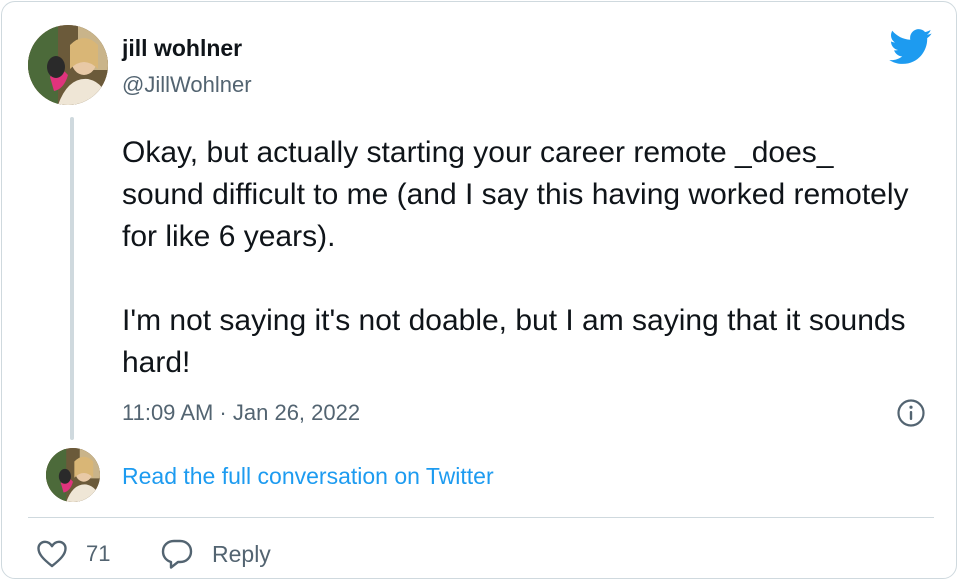 This screenshot has width=960, height=582. I want to click on info-icon, so click(911, 413).